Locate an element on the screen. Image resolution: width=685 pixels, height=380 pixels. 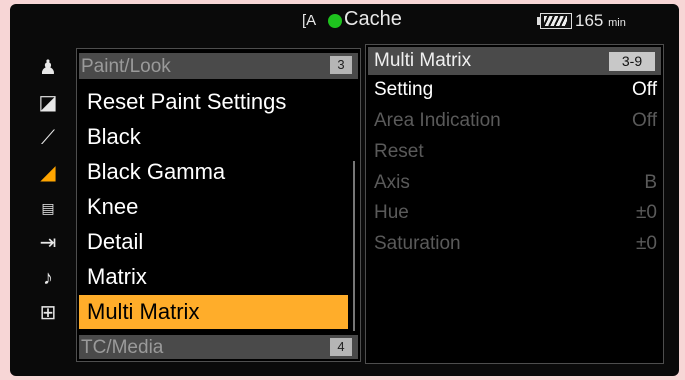
area-indication-value: Off is located at coordinates (644, 120).